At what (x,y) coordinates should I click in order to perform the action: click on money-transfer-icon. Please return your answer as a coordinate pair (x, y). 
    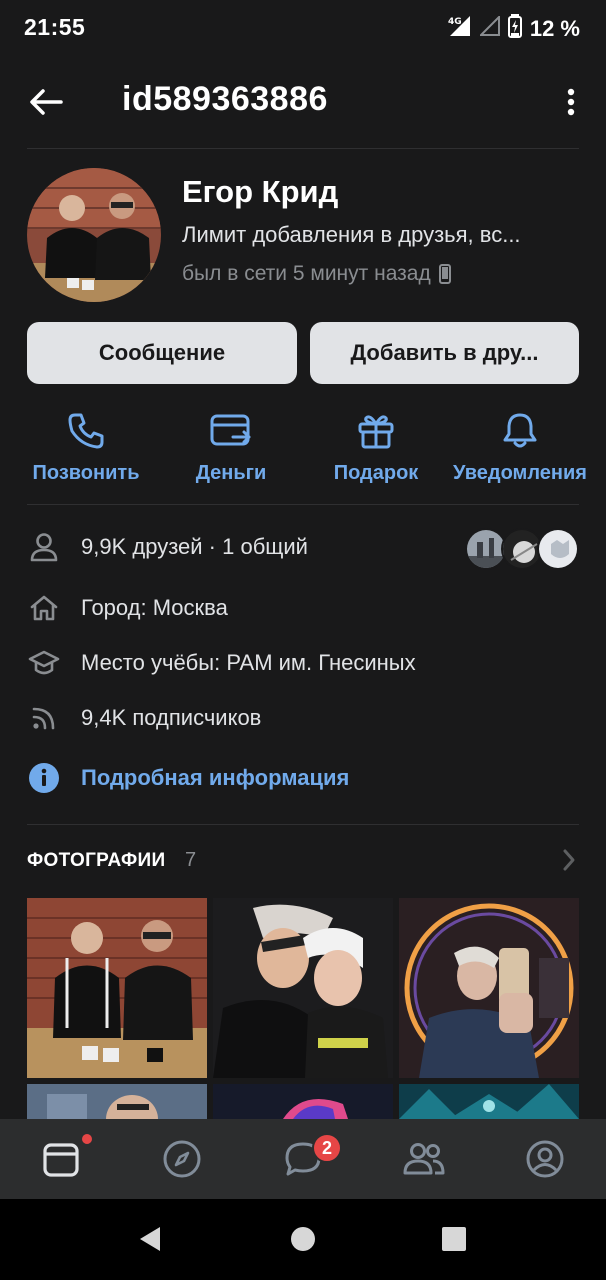
    Looking at the image, I should click on (231, 431).